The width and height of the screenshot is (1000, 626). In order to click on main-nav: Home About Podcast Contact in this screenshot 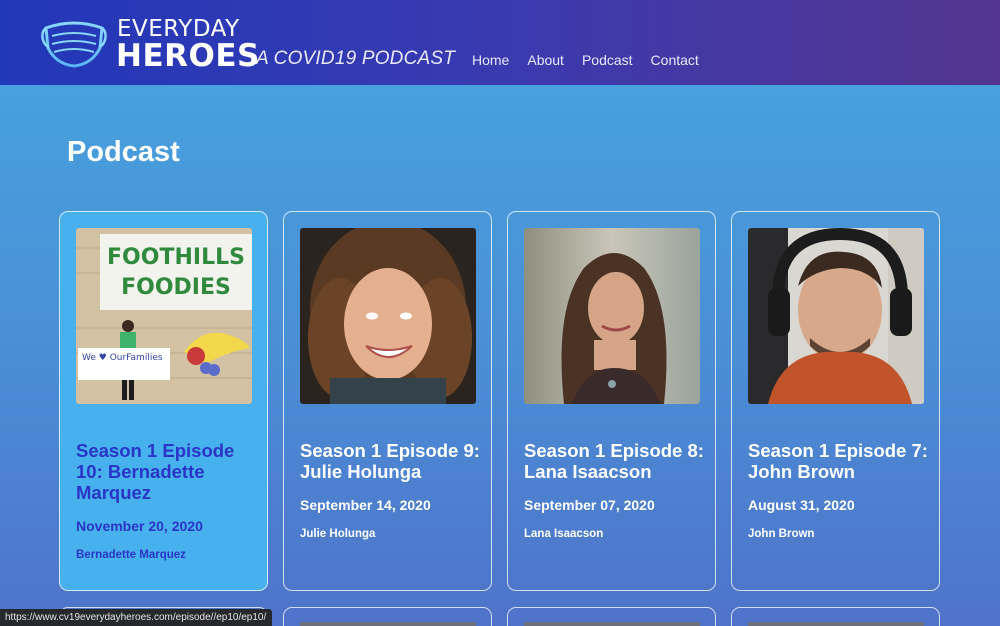, I will do `click(585, 60)`.